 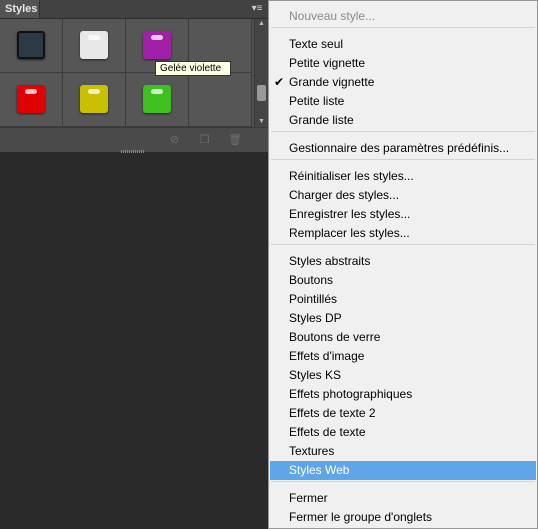 I want to click on menu-item: Petite vignette, so click(x=403, y=63).